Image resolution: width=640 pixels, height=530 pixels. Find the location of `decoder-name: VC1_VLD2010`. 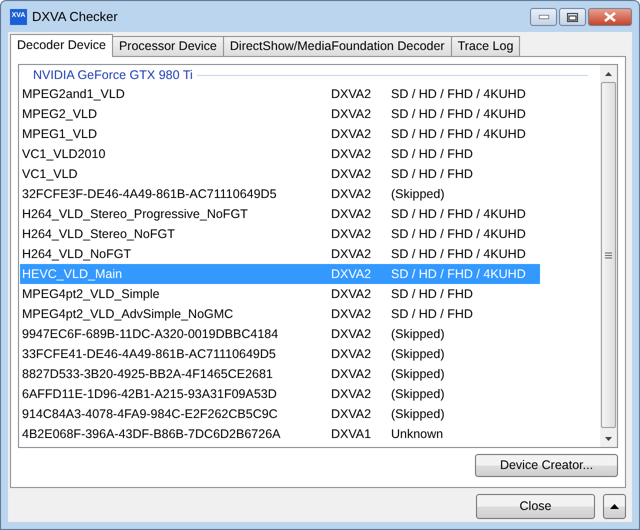

decoder-name: VC1_VLD2010 is located at coordinates (63, 154).